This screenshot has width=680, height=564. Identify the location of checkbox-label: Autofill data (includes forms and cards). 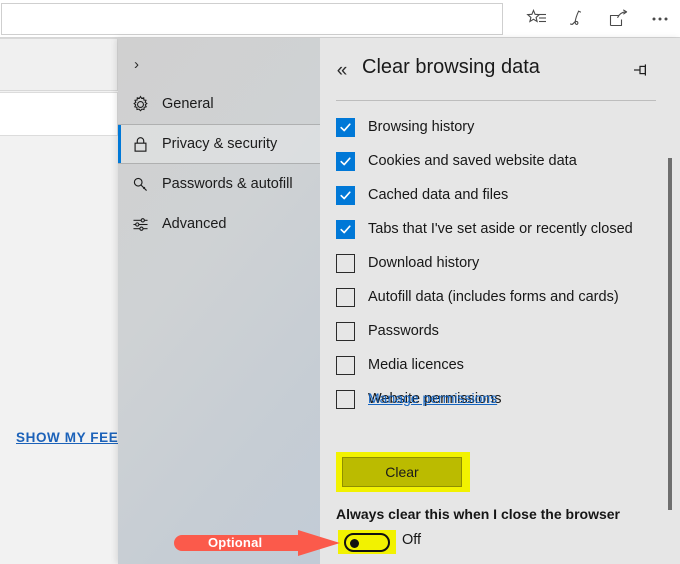
(493, 297).